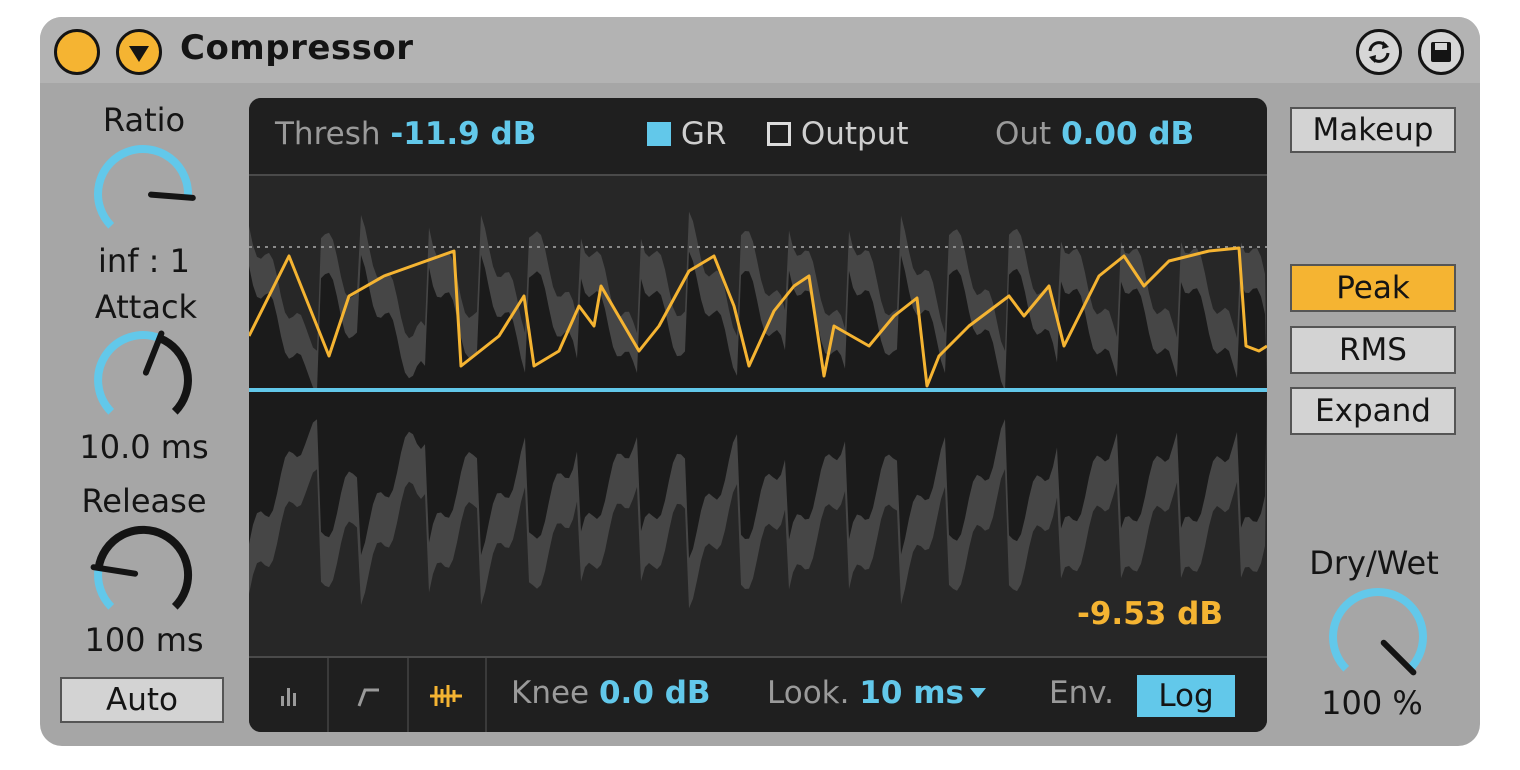  I want to click on peak-button: Peak, so click(1373, 288).